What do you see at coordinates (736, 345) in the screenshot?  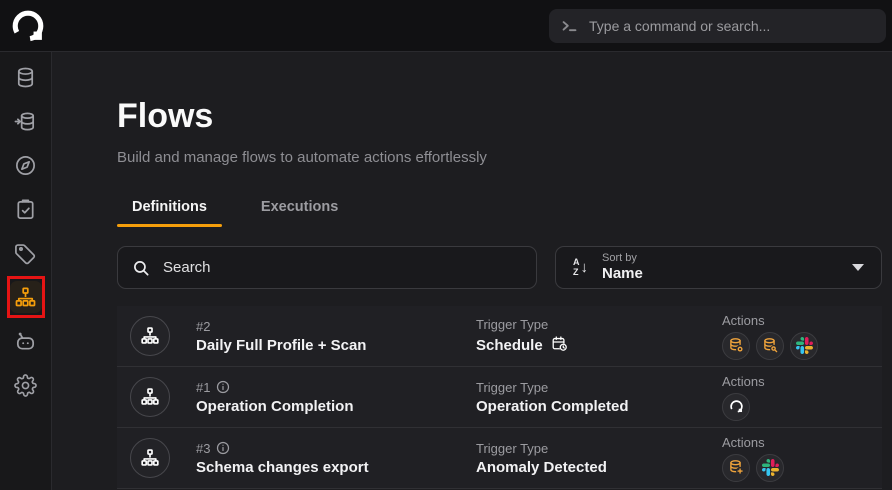 I see `database-profile-icon` at bounding box center [736, 345].